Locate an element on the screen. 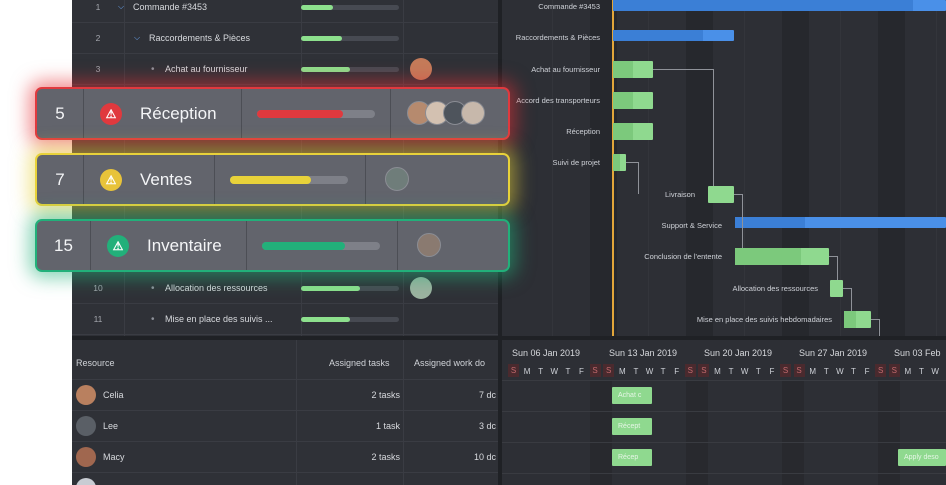 The height and width of the screenshot is (485, 946). gantt-label: Accord des transporteurs is located at coordinates (558, 100).